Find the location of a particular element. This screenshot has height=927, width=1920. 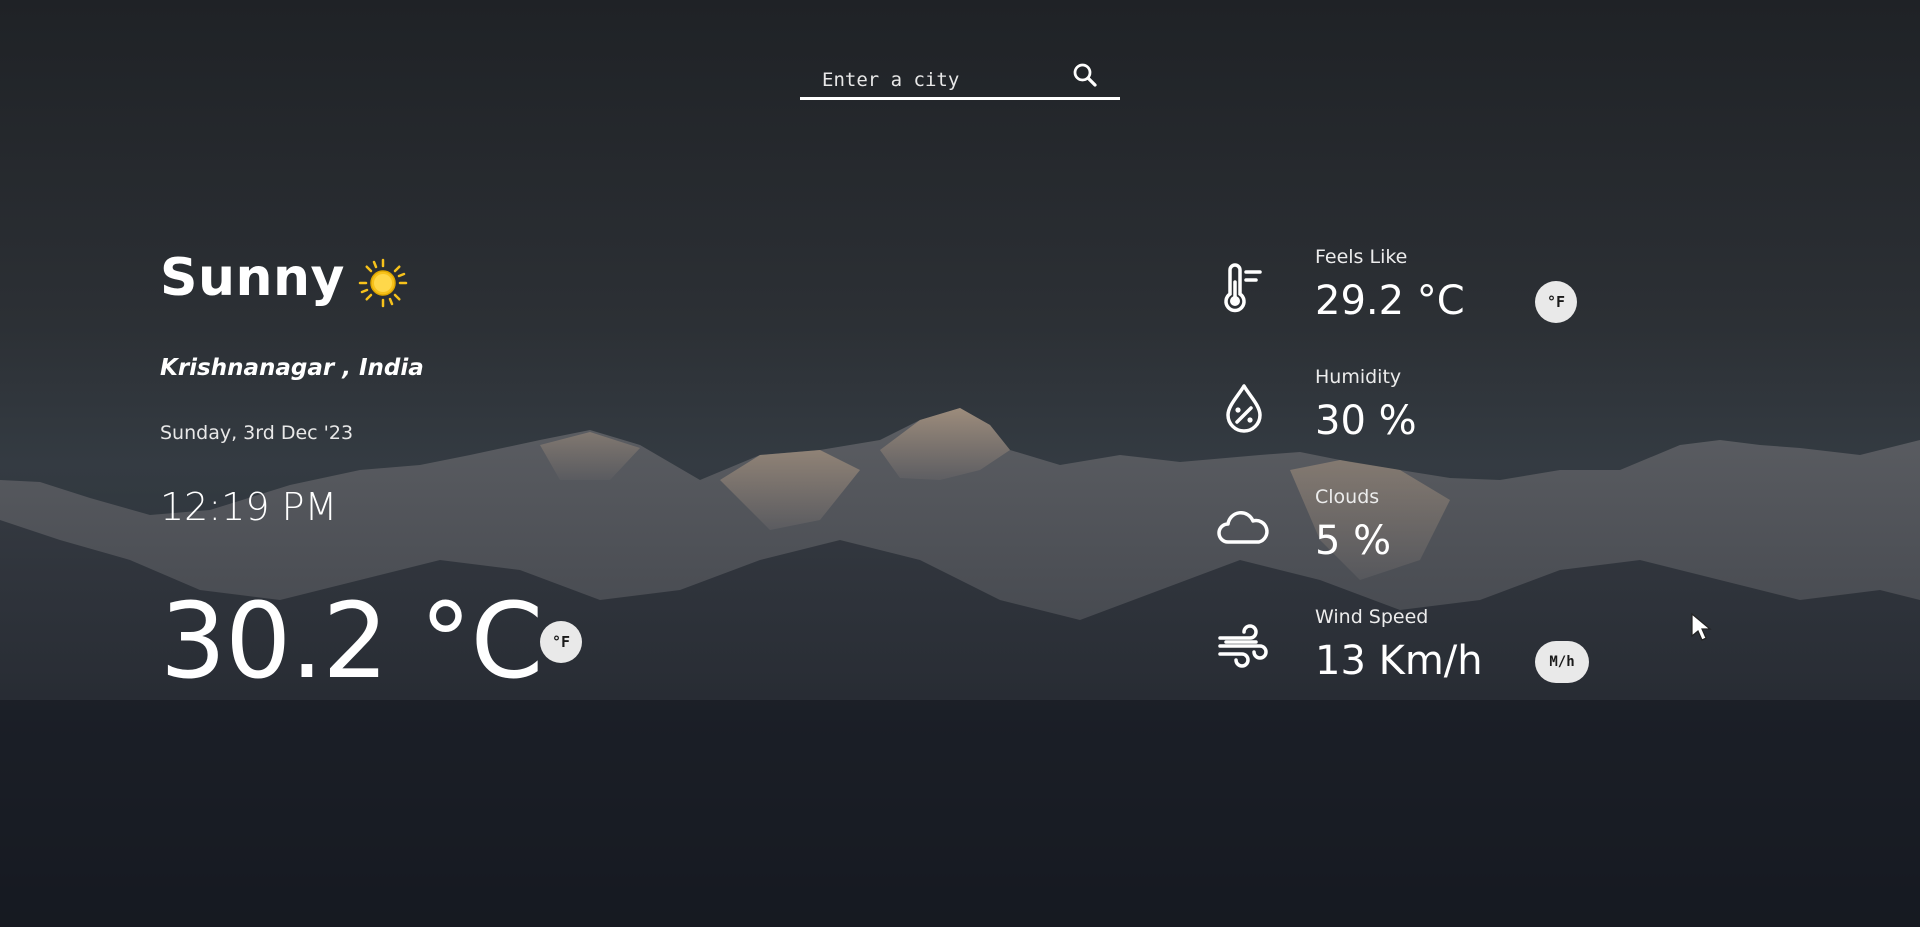

wind-speed-label: Wind Speed is located at coordinates (1372, 617).